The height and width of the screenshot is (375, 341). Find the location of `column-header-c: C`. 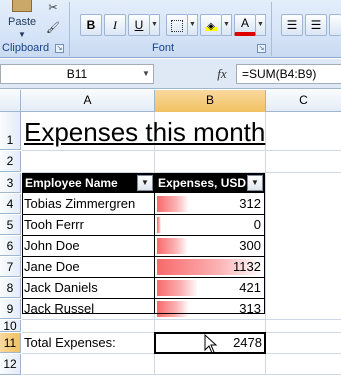

column-header-c: C is located at coordinates (303, 101).